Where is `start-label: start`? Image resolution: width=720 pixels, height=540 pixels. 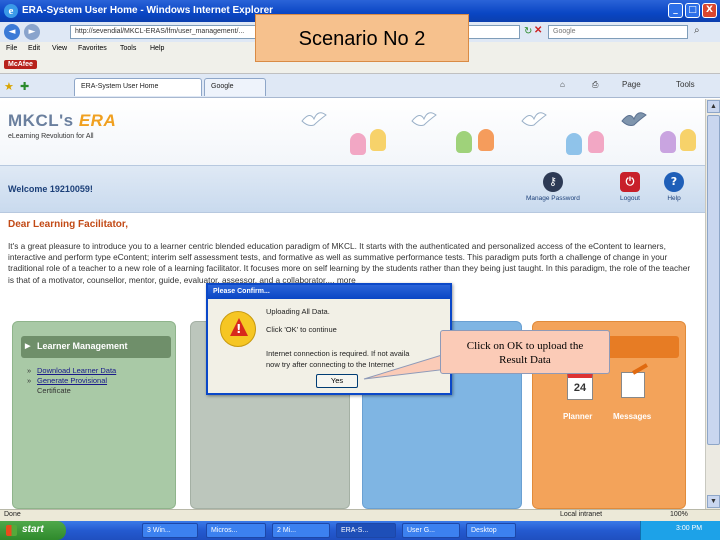 start-label: start is located at coordinates (33, 529).